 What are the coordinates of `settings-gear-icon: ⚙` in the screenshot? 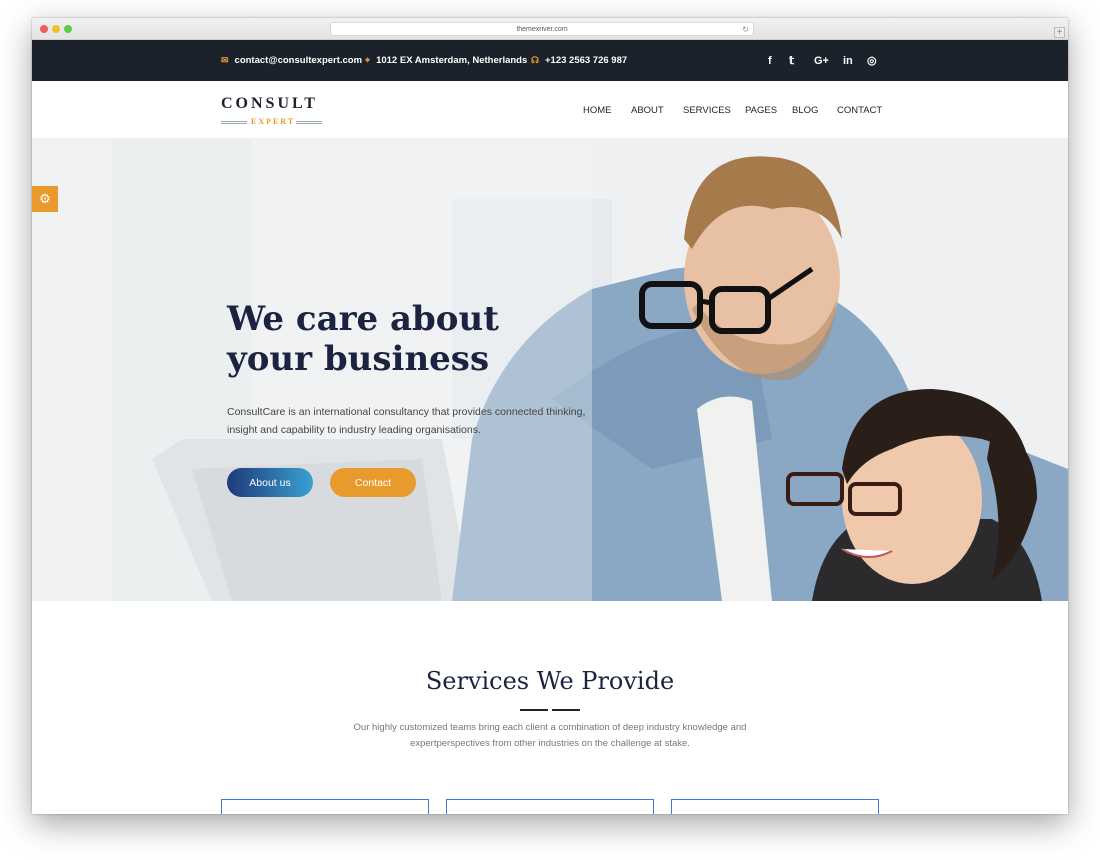 It's located at (45, 199).